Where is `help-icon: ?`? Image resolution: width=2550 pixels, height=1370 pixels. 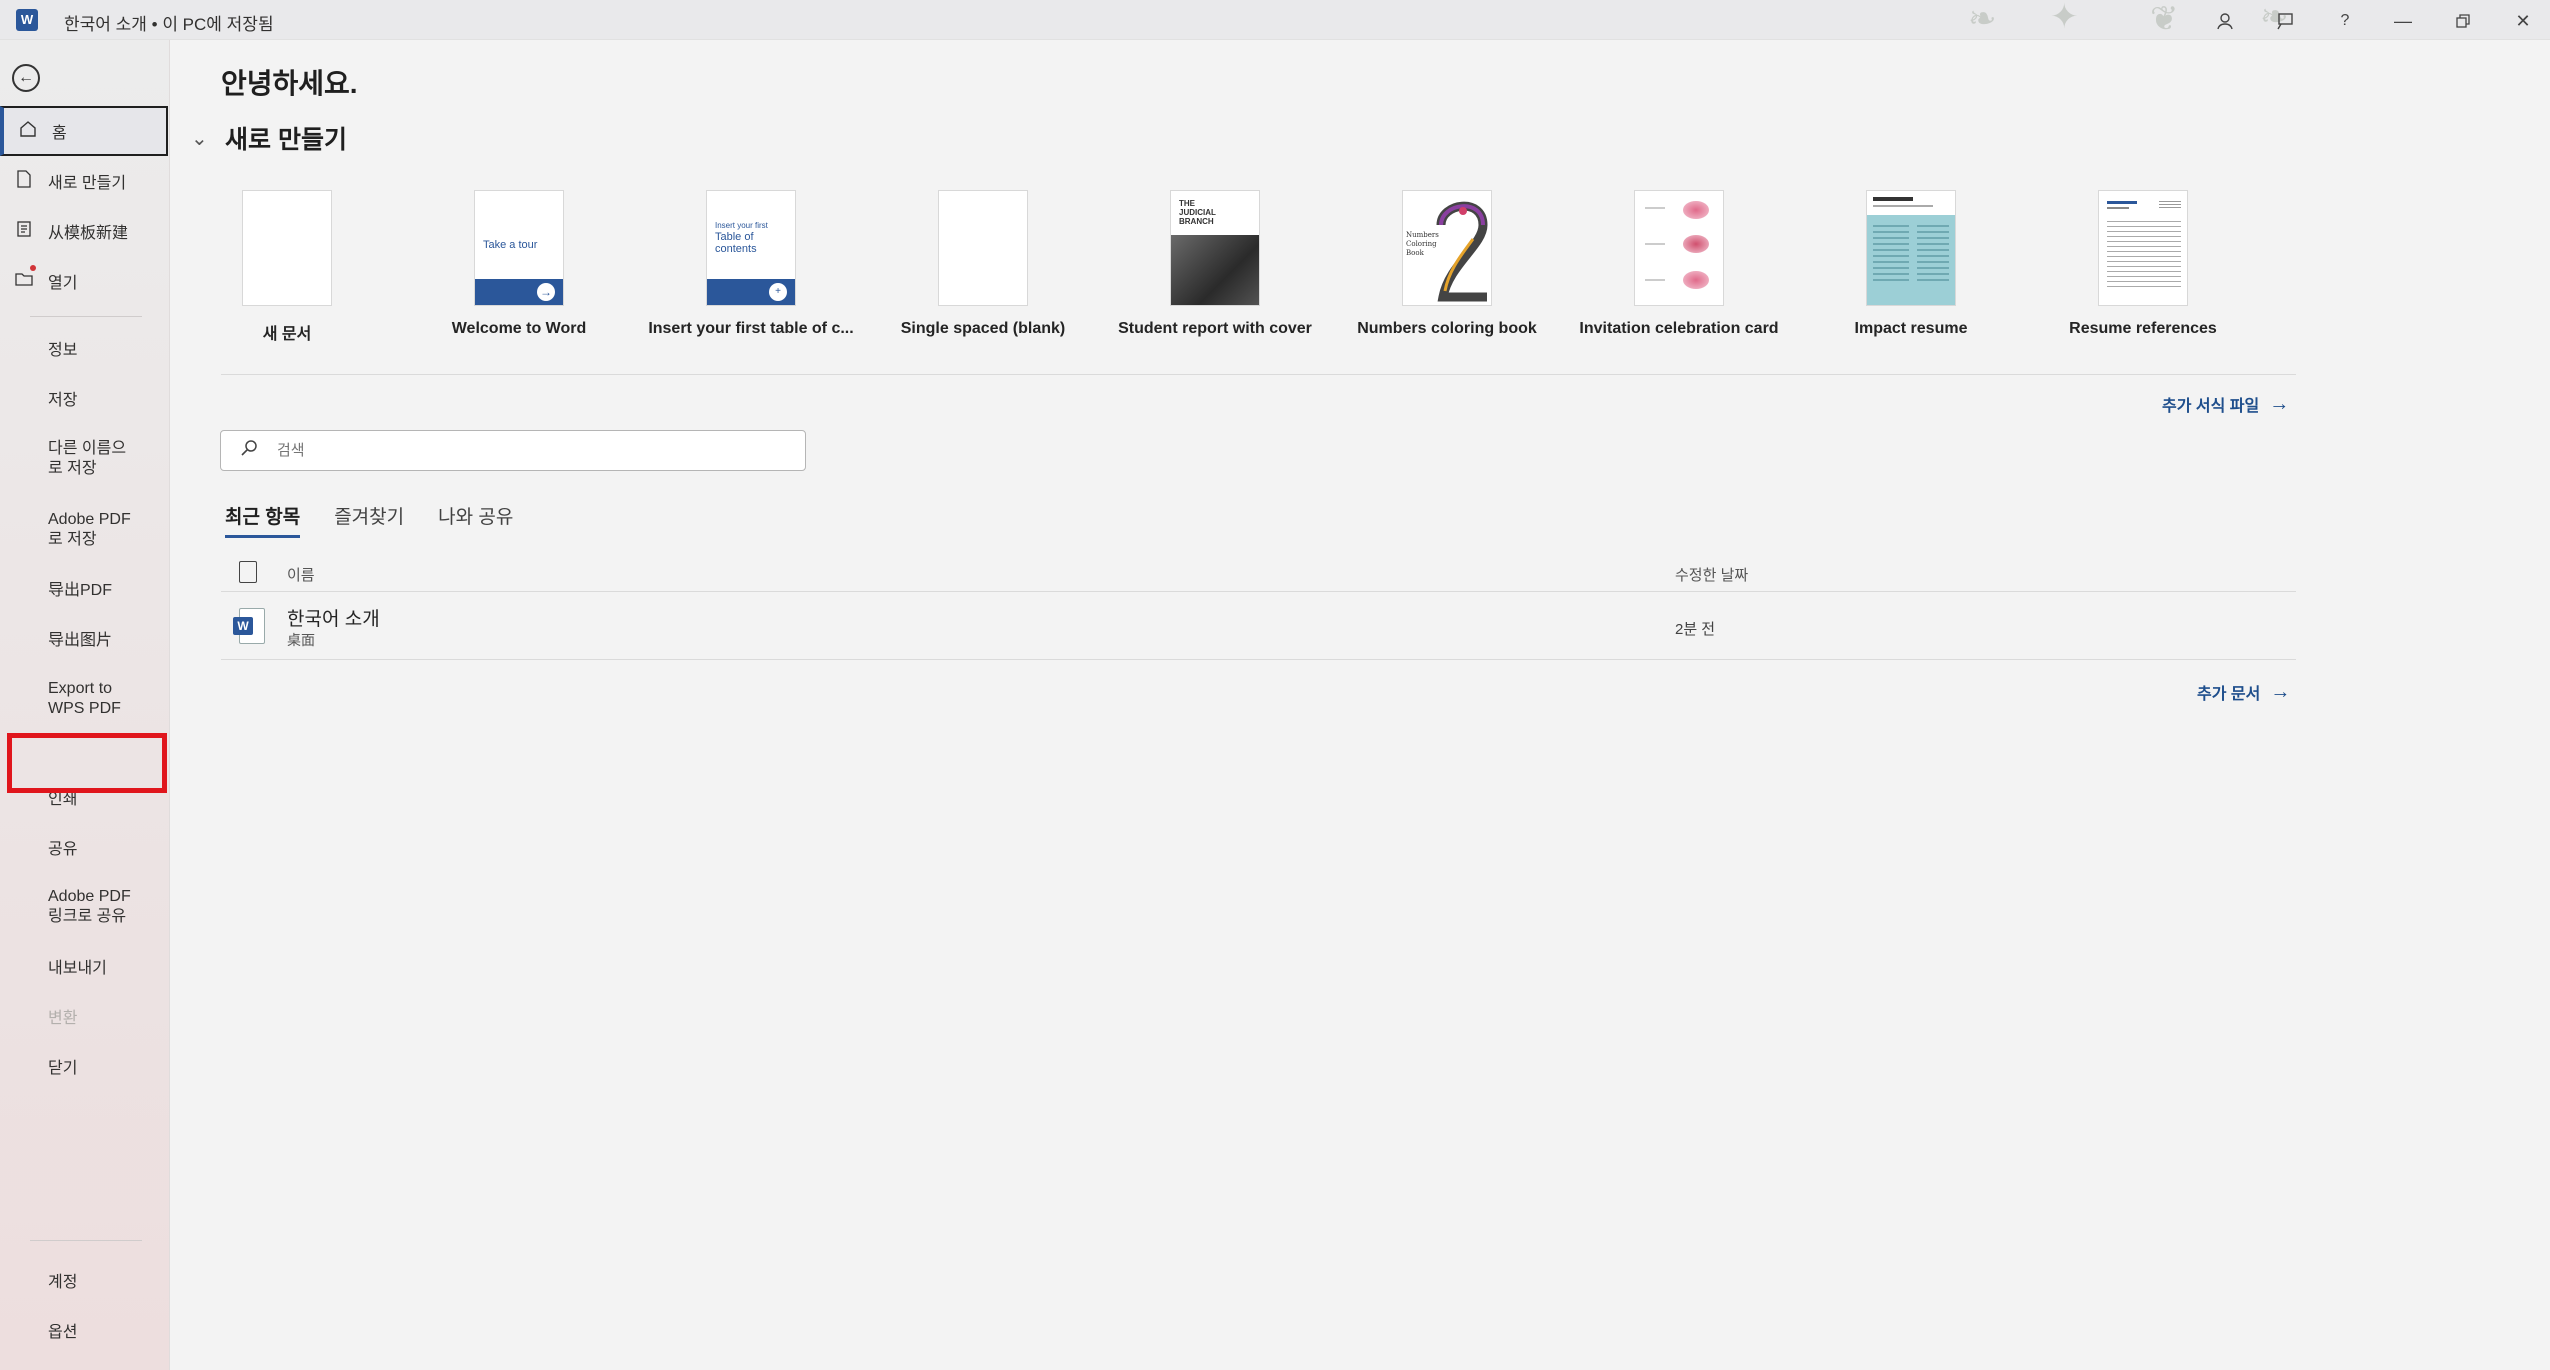
help-icon: ? is located at coordinates (2345, 21).